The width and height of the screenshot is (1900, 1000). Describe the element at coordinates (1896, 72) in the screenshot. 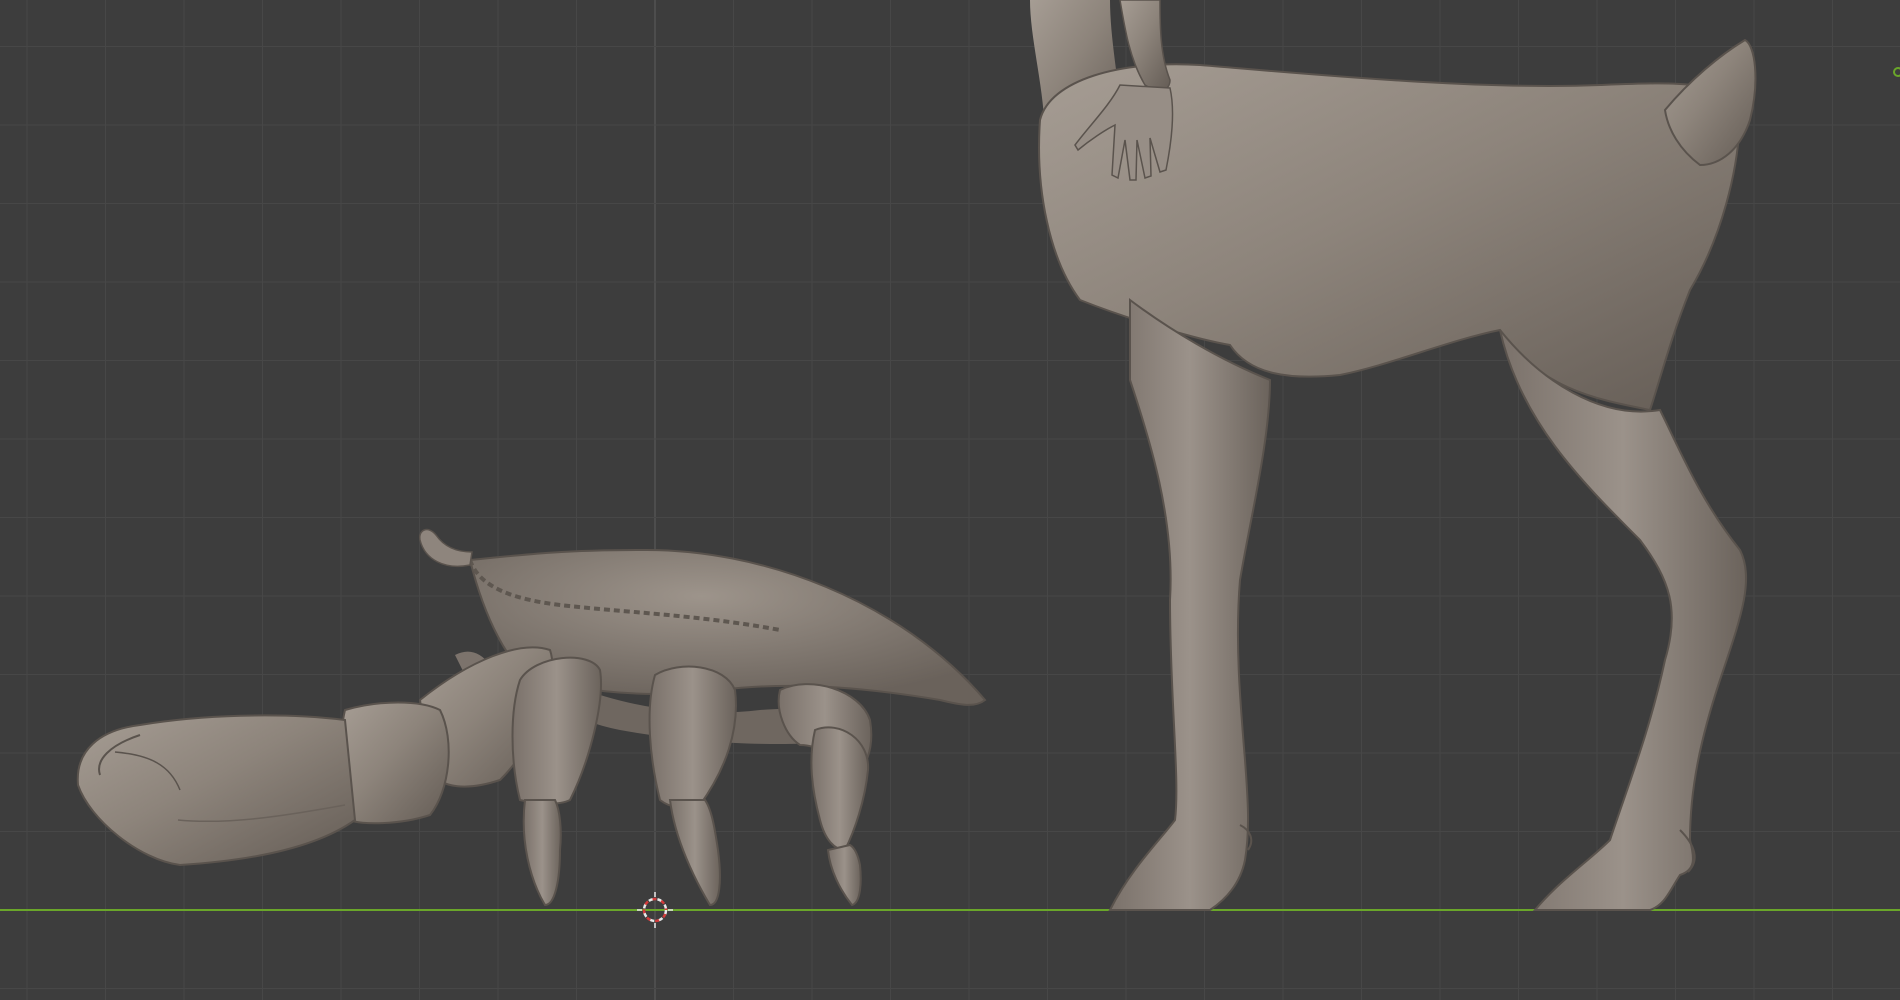

I see `axis-gizmo-marker` at that location.